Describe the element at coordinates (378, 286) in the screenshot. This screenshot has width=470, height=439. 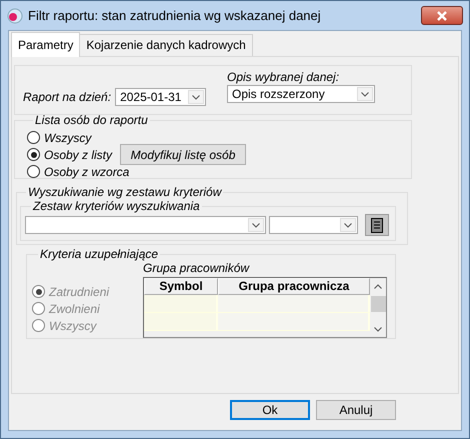
I see `scroll-up-icon` at that location.